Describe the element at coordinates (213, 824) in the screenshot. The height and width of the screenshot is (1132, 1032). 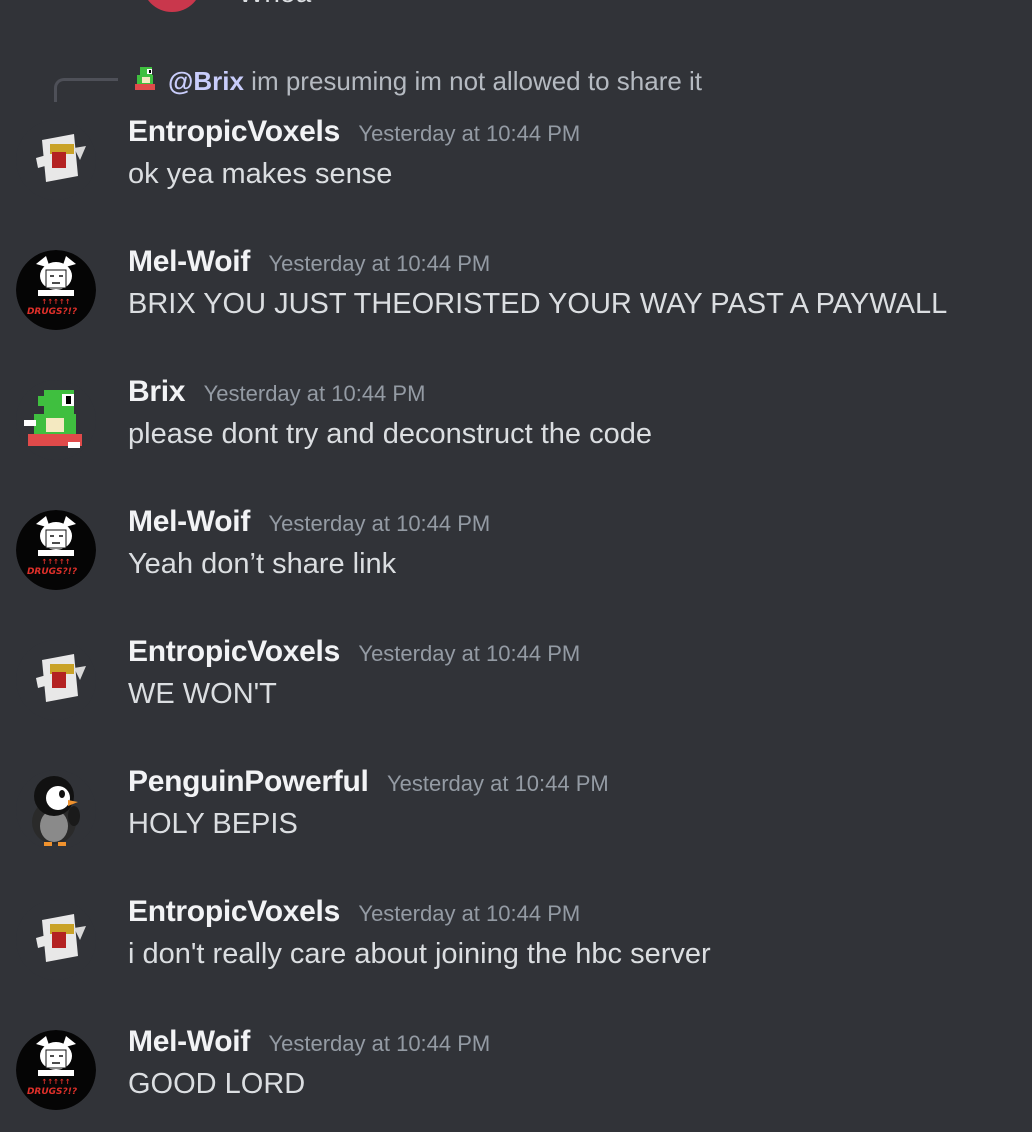
I see `message-content: HOLY BEPIS` at that location.